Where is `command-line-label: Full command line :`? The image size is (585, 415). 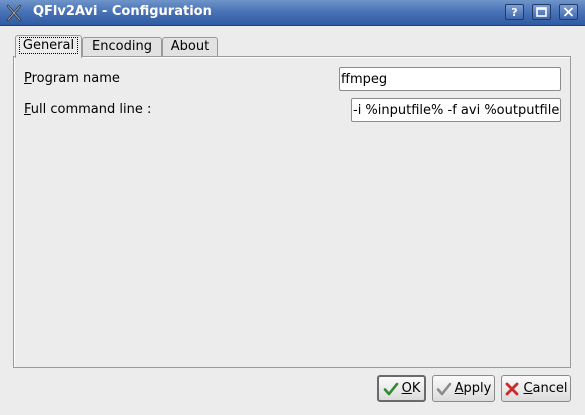
command-line-label: Full command line : is located at coordinates (87, 109).